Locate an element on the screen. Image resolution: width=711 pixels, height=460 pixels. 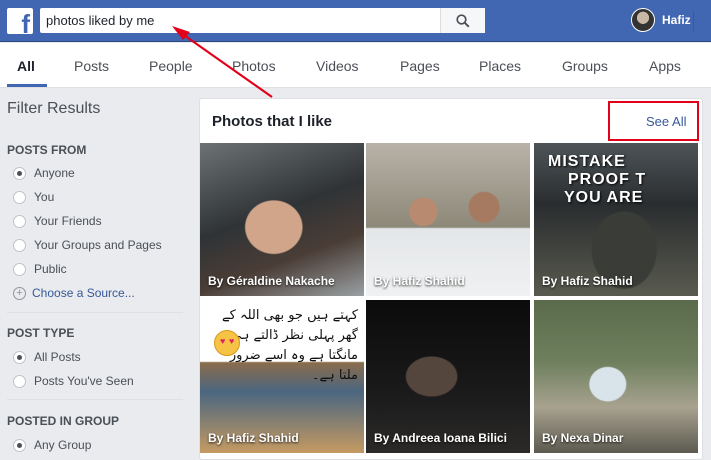
logo-letter: f is located at coordinates (25, 24).